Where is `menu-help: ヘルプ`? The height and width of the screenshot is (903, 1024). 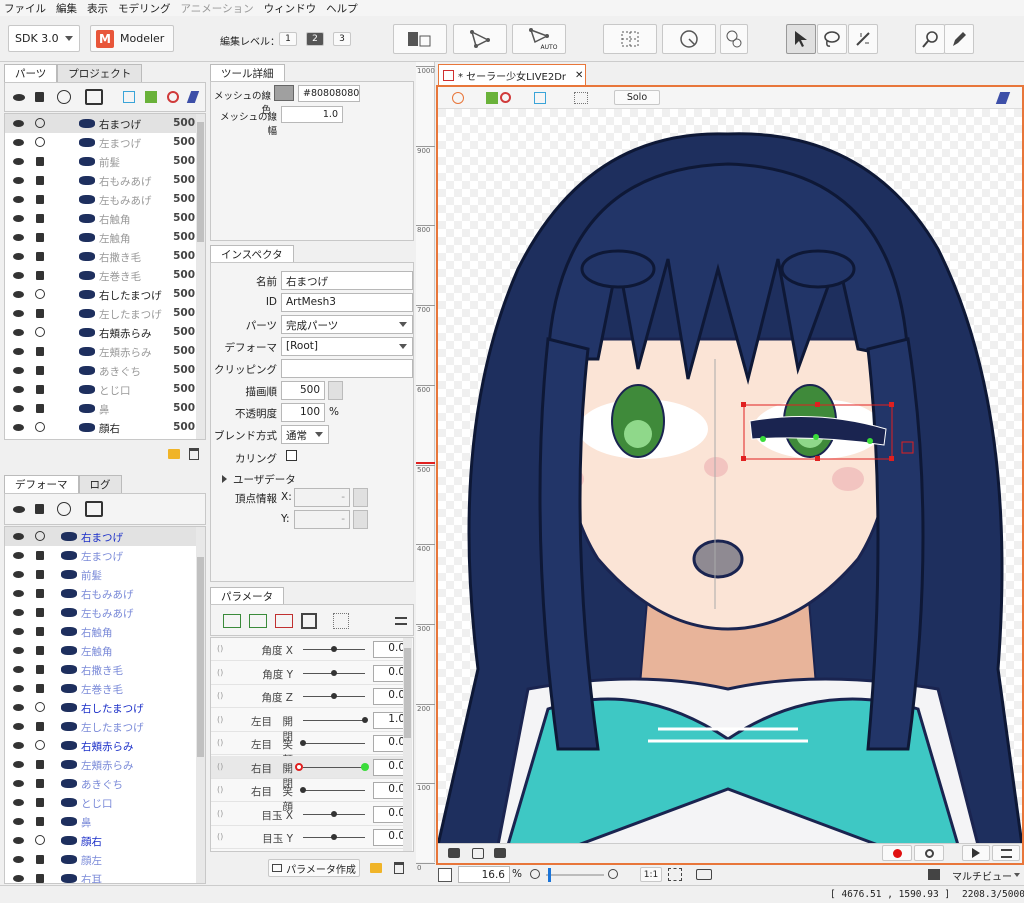
menu-help: ヘルプ is located at coordinates (342, 8).